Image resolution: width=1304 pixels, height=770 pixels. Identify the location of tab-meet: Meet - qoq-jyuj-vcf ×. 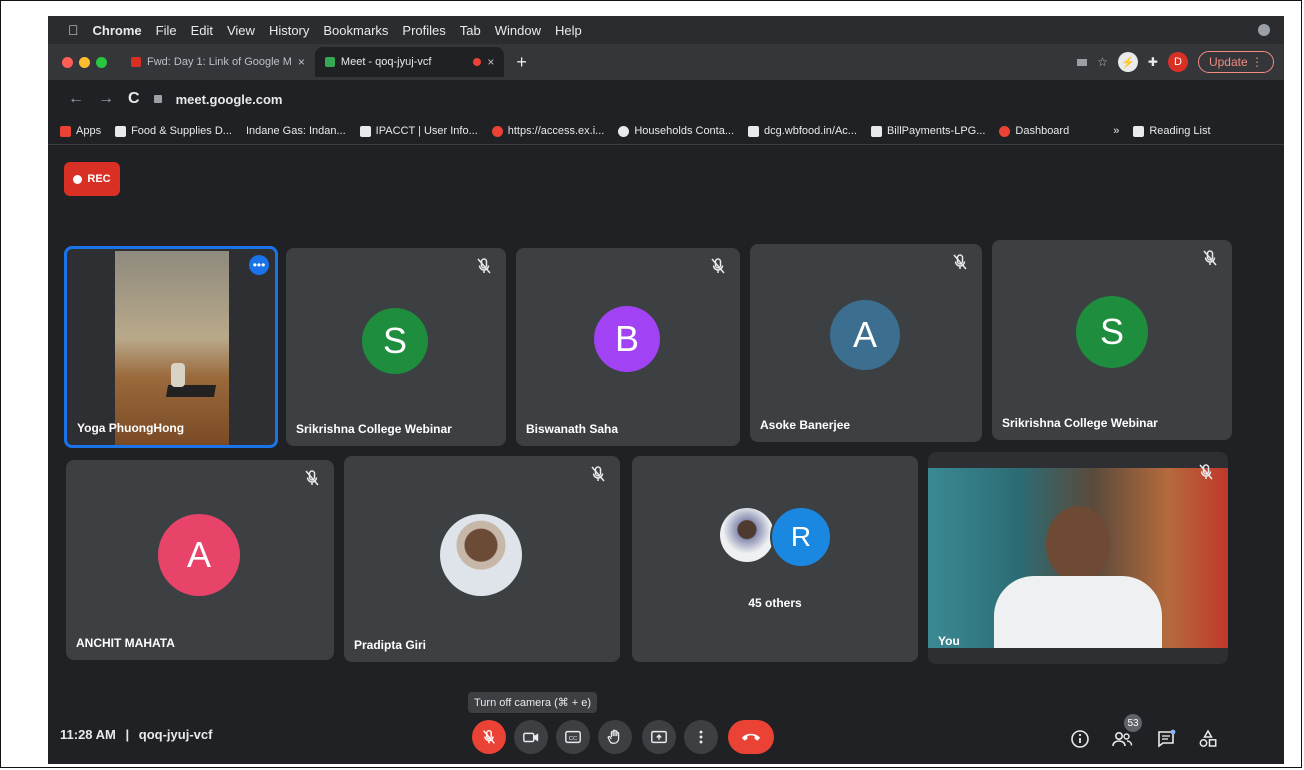
(409, 62).